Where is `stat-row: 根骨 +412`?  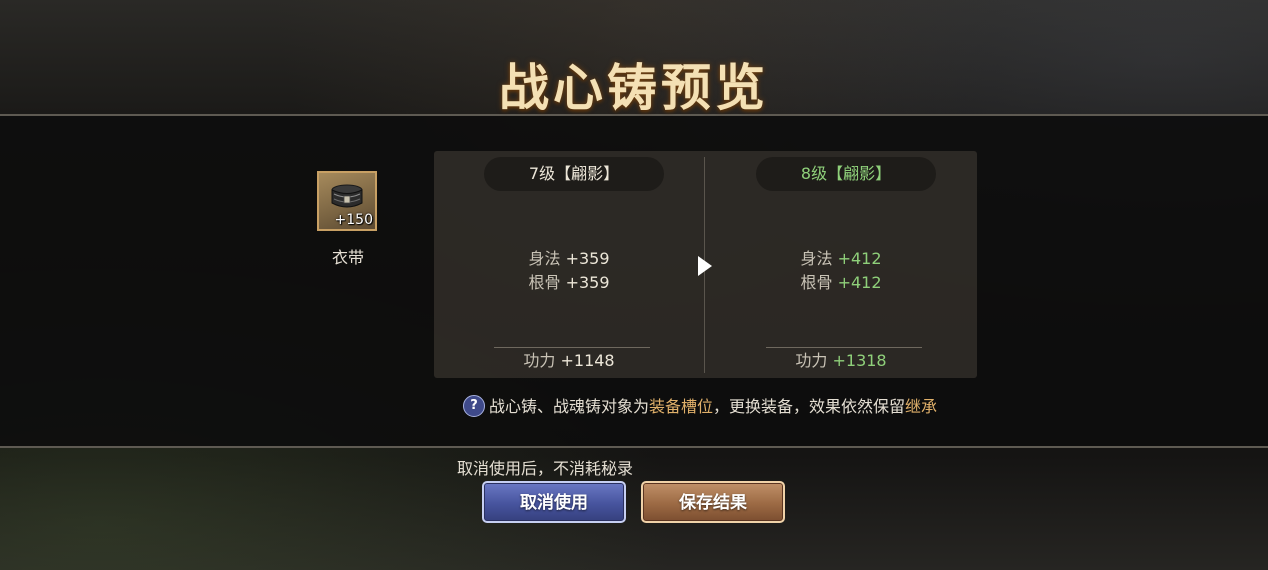
stat-row: 根骨 +412 is located at coordinates (841, 283).